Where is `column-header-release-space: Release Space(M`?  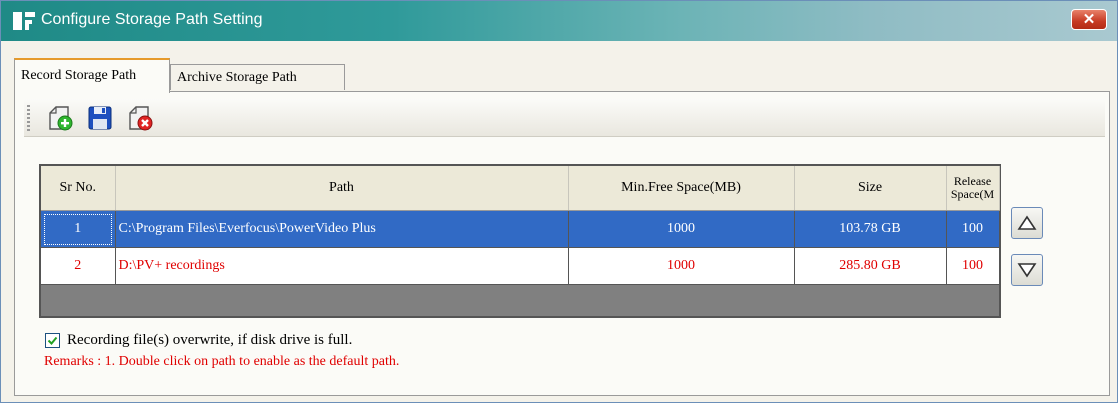 column-header-release-space: Release Space(M is located at coordinates (973, 188).